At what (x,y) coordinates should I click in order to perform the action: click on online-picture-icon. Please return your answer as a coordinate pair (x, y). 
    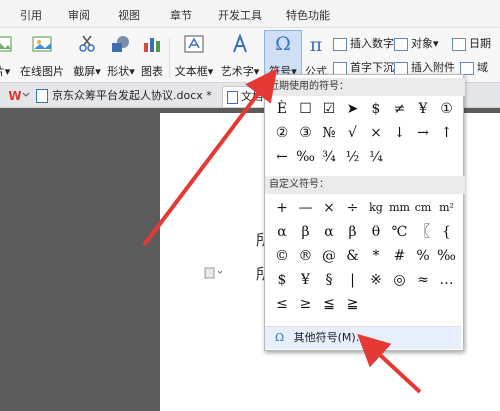
    Looking at the image, I should click on (42, 44).